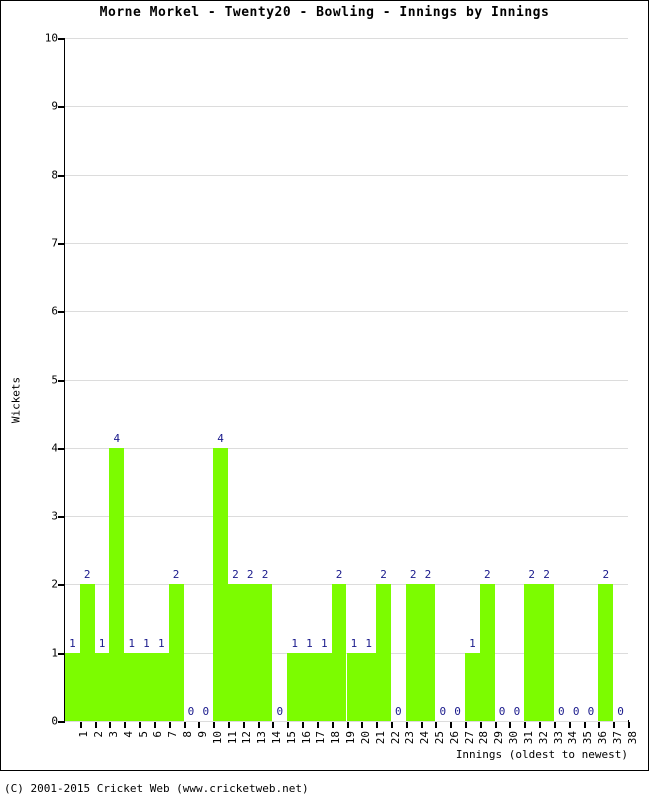 The height and width of the screenshot is (800, 650). Describe the element at coordinates (54, 653) in the screenshot. I see `y-tick-label: 1` at that location.